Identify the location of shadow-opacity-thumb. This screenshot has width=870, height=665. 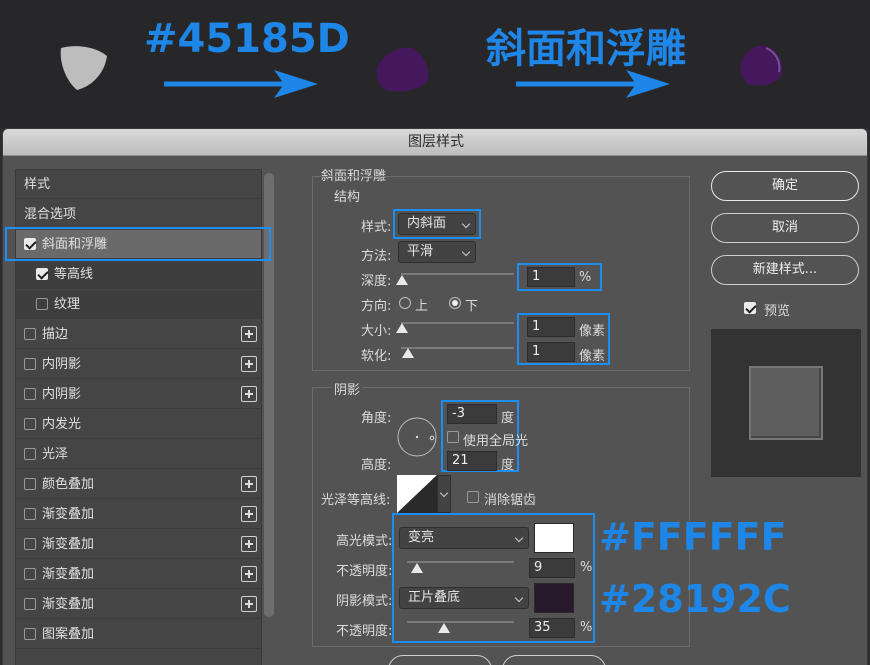
(444, 628).